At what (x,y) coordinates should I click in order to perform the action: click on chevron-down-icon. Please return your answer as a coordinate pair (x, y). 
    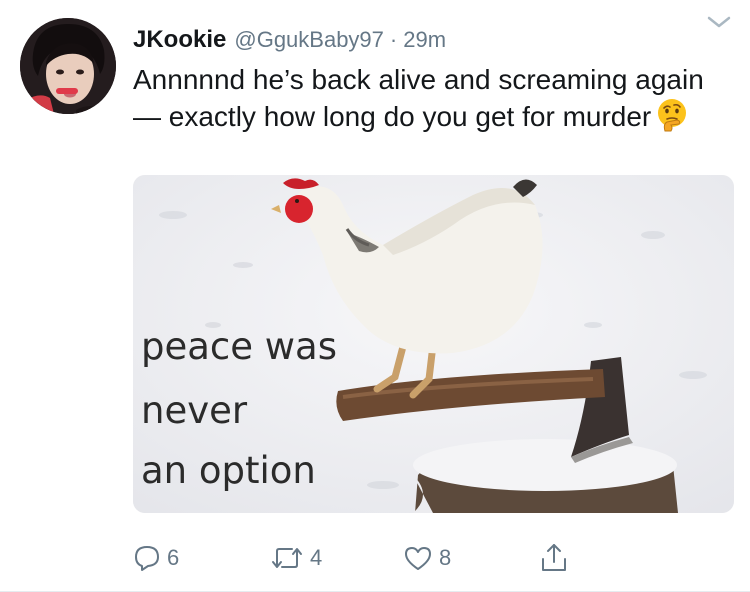
    Looking at the image, I should click on (719, 22).